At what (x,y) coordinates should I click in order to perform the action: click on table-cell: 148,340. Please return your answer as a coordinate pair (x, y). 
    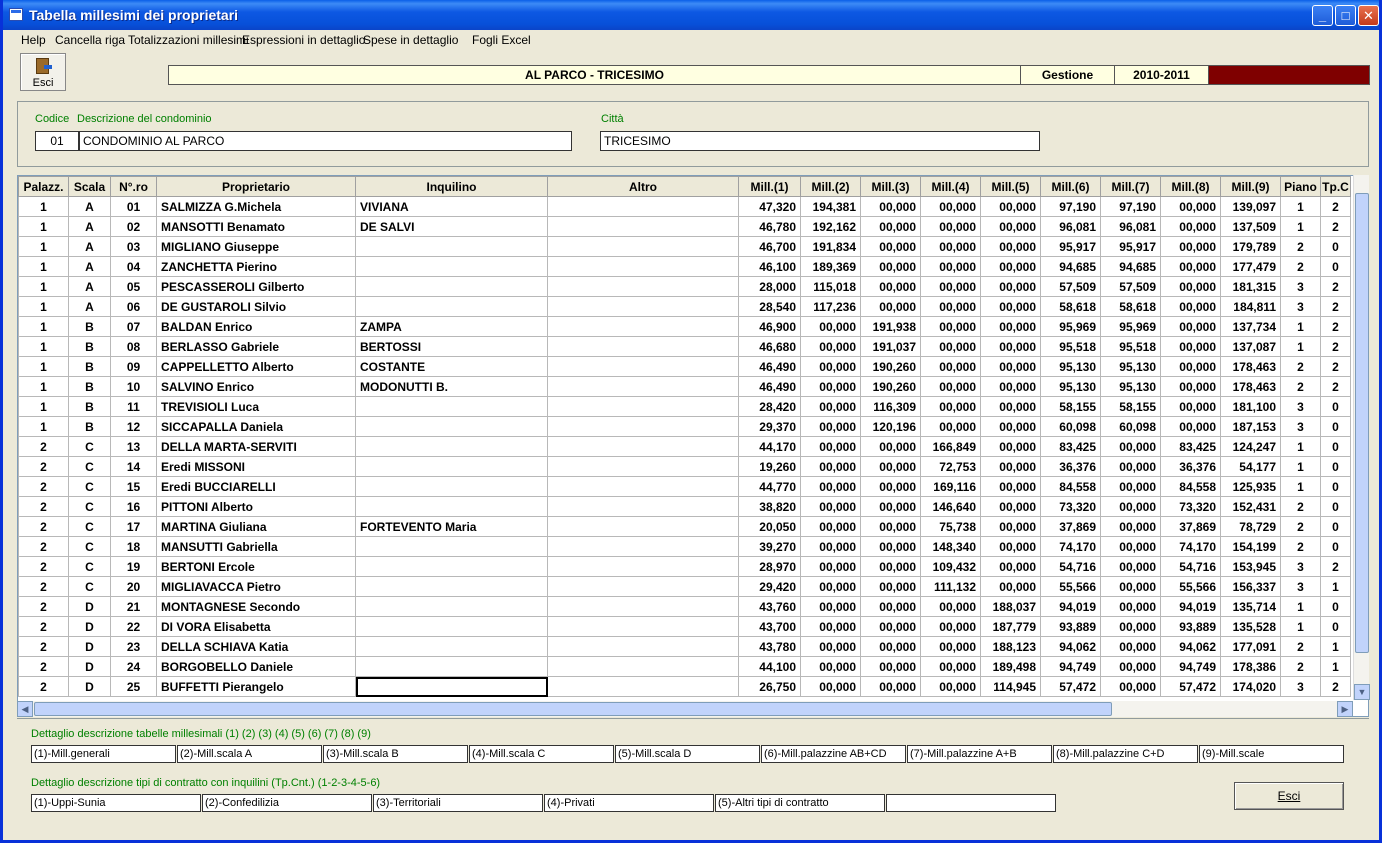
    Looking at the image, I should click on (950, 546).